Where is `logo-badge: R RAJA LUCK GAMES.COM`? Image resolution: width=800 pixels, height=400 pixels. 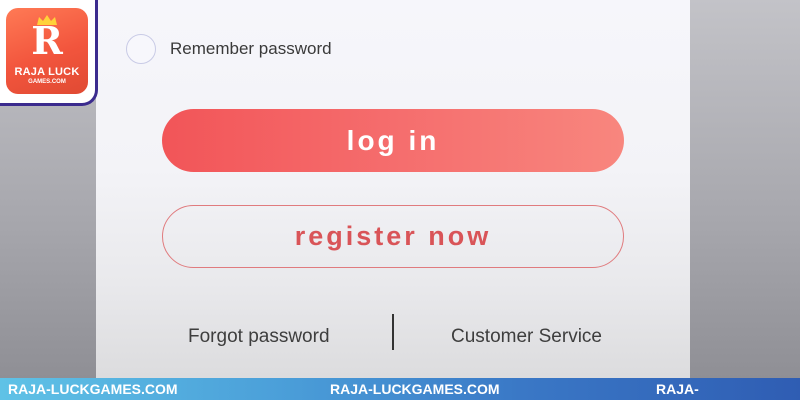 logo-badge: R RAJA LUCK GAMES.COM is located at coordinates (49, 53).